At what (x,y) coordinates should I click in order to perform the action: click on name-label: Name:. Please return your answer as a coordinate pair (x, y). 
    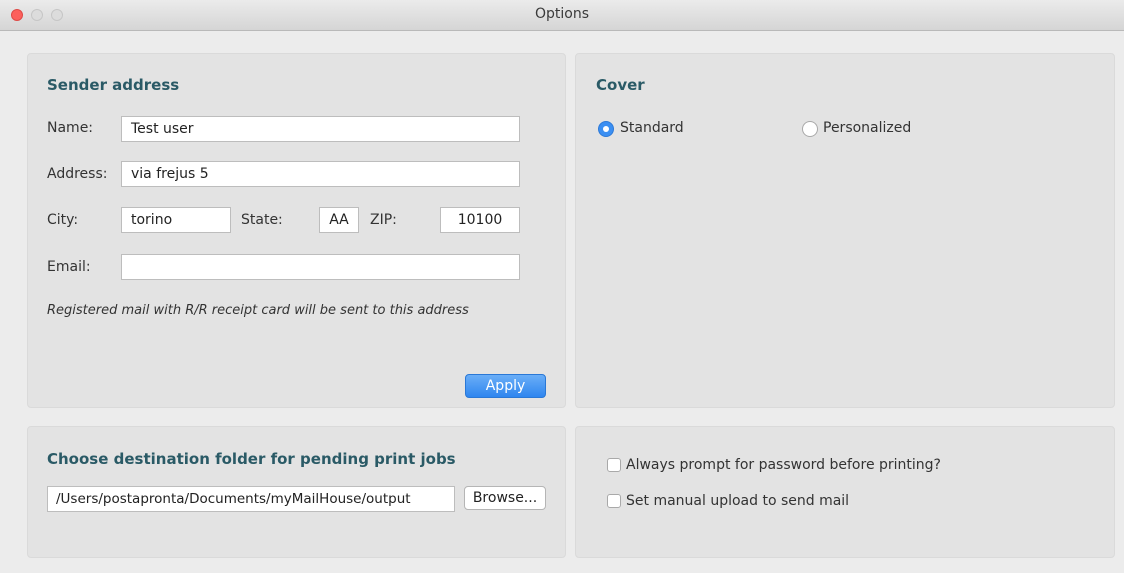
    Looking at the image, I should click on (70, 128).